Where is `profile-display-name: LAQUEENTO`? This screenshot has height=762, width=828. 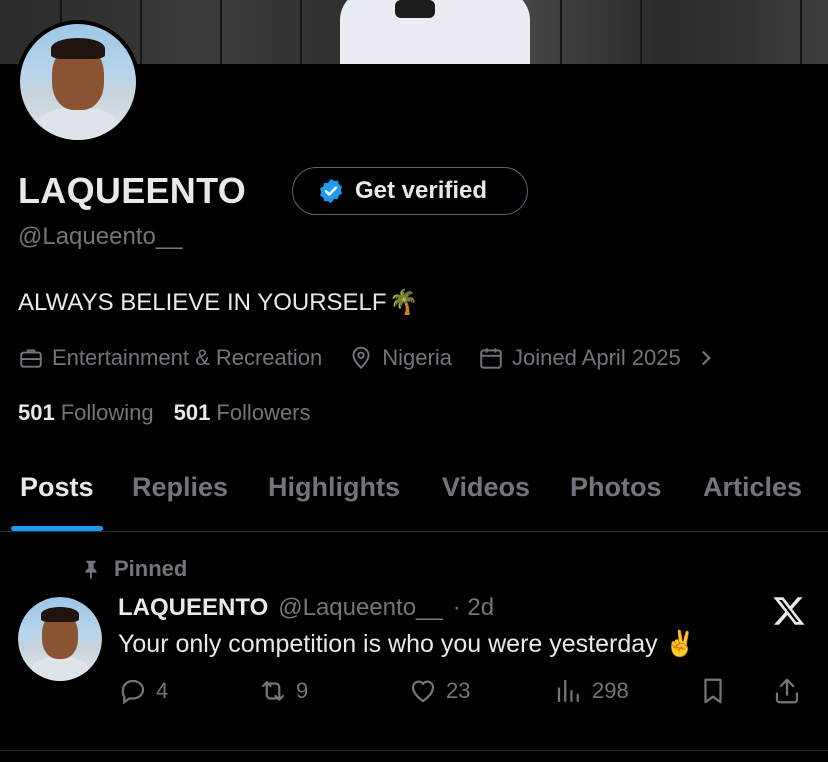 profile-display-name: LAQUEENTO is located at coordinates (132, 190).